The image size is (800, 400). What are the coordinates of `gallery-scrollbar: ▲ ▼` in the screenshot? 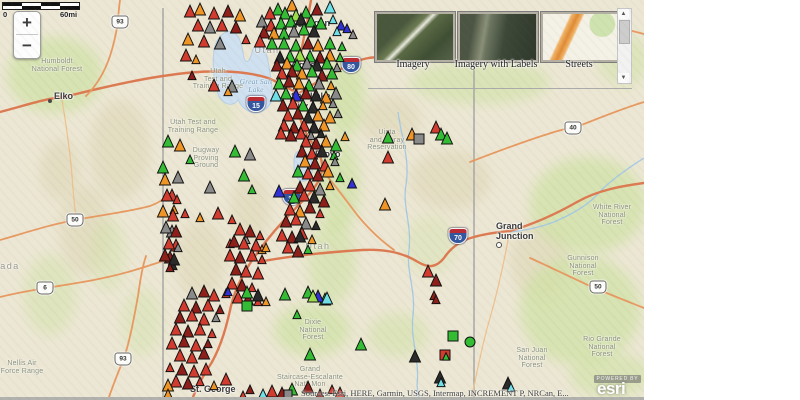 It's located at (624, 46).